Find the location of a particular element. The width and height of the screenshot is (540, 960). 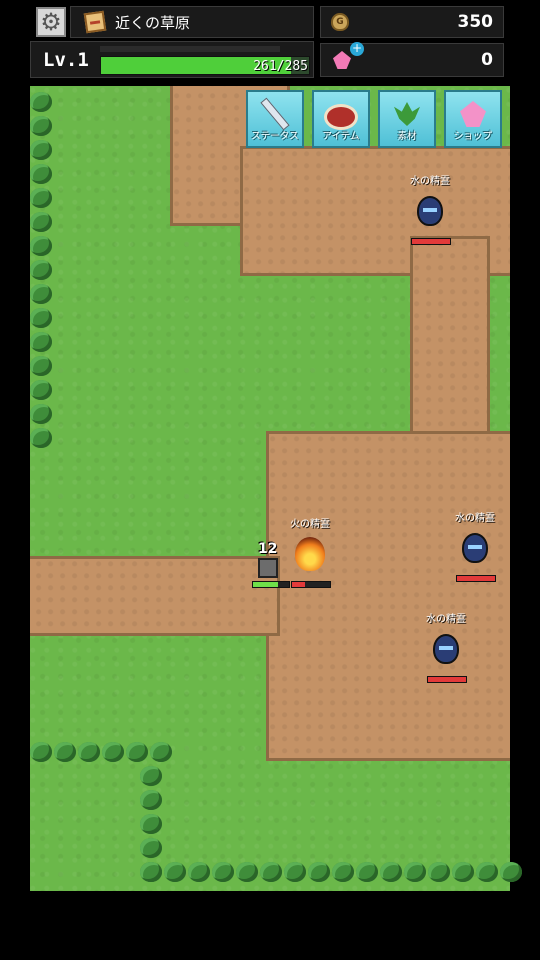

gold-display: G 350 is located at coordinates (412, 22).